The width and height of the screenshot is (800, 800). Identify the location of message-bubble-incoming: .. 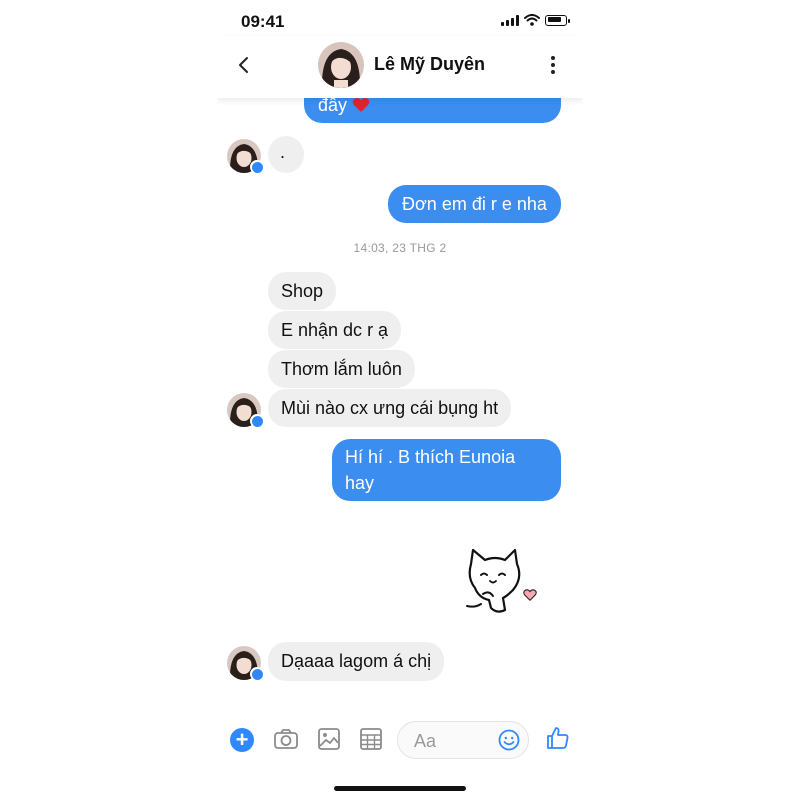
(286, 154).